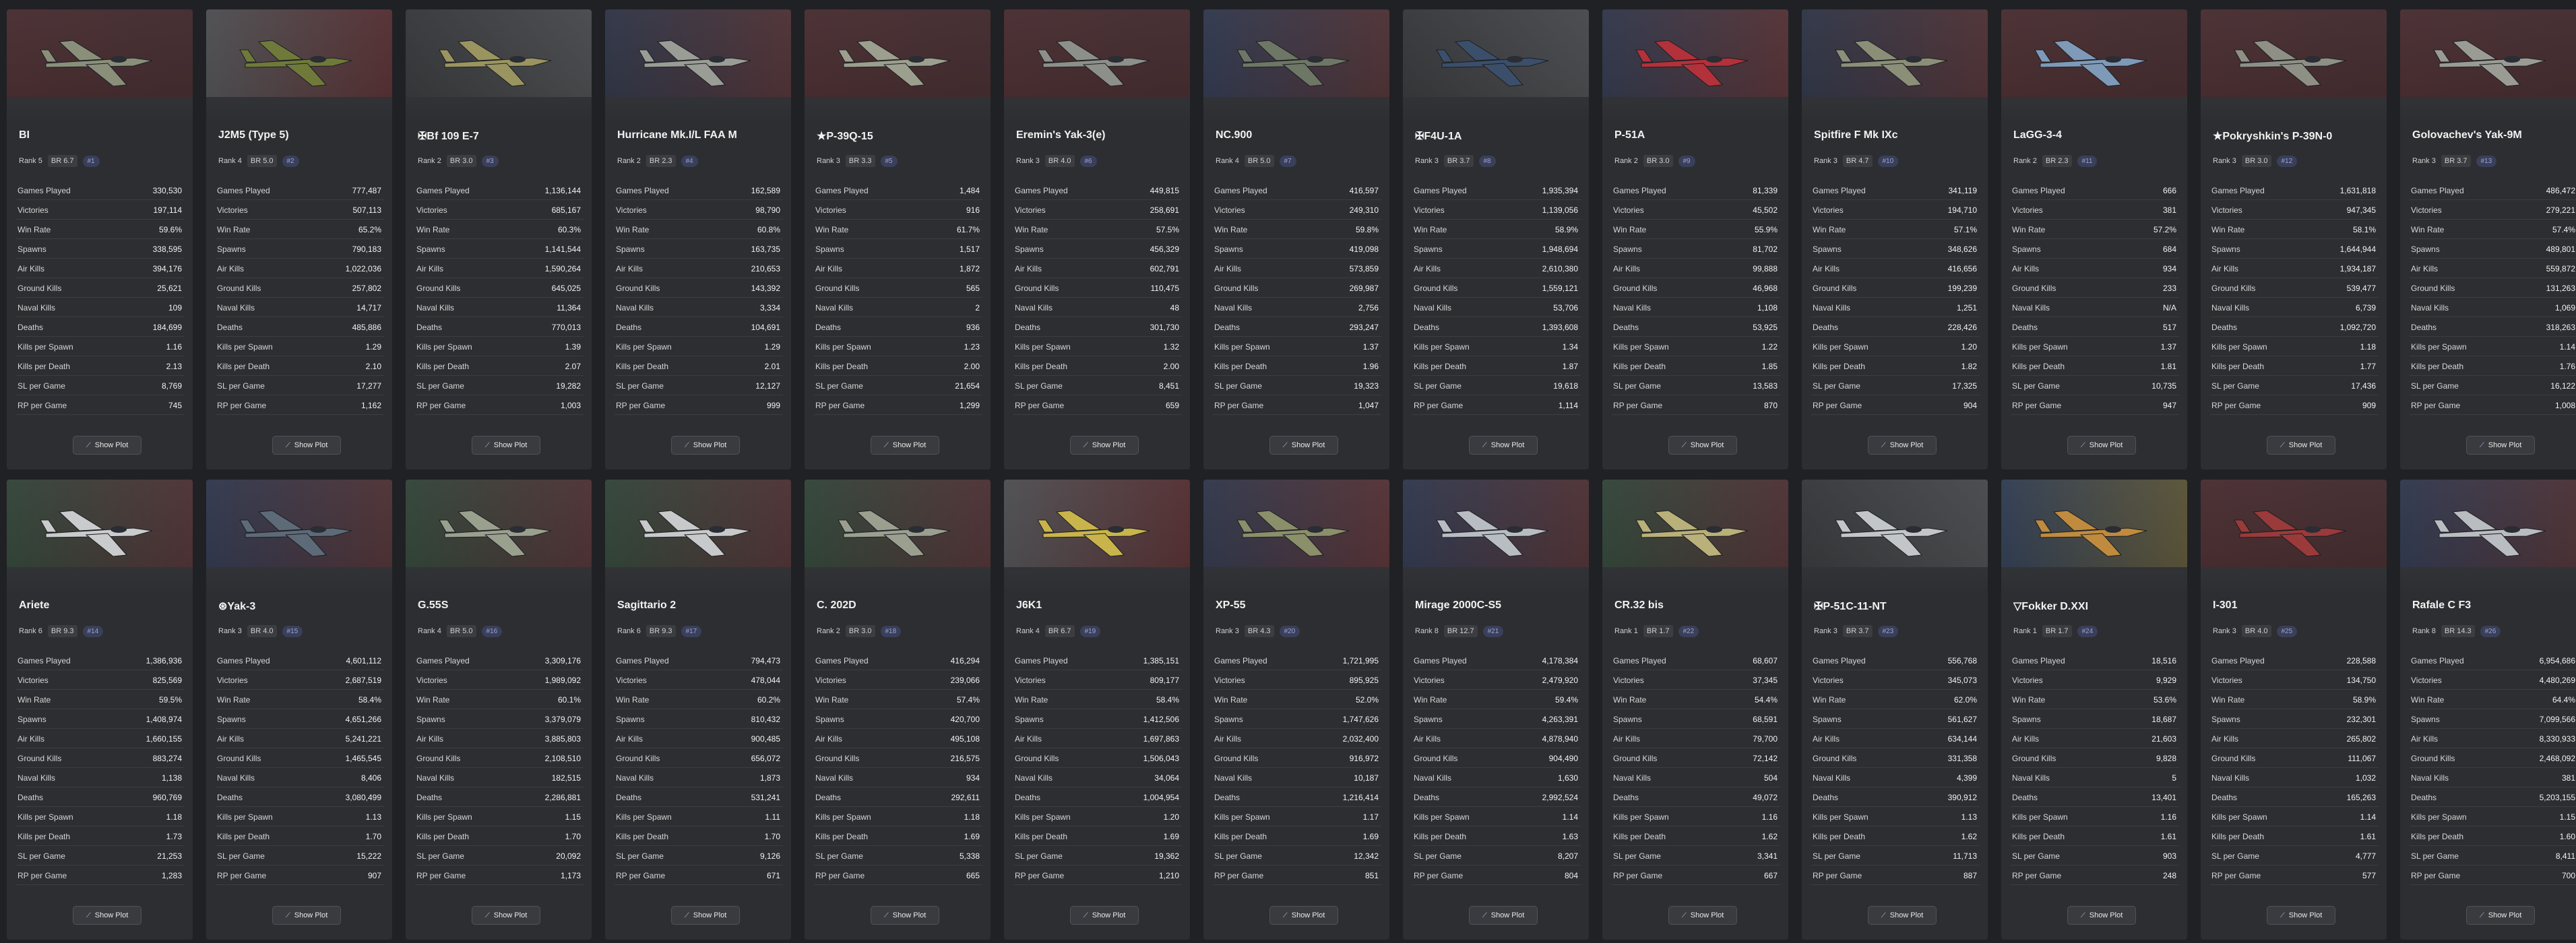 The height and width of the screenshot is (943, 2576). What do you see at coordinates (1496, 836) in the screenshot?
I see `stat-row: Kills per Death 1.63` at bounding box center [1496, 836].